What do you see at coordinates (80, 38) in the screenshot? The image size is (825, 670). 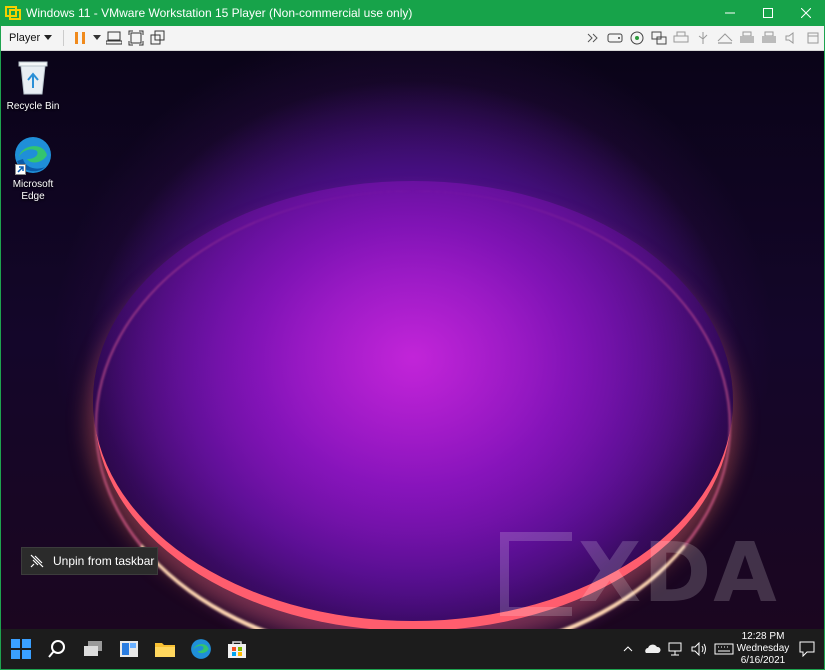 I see `pause-icon` at bounding box center [80, 38].